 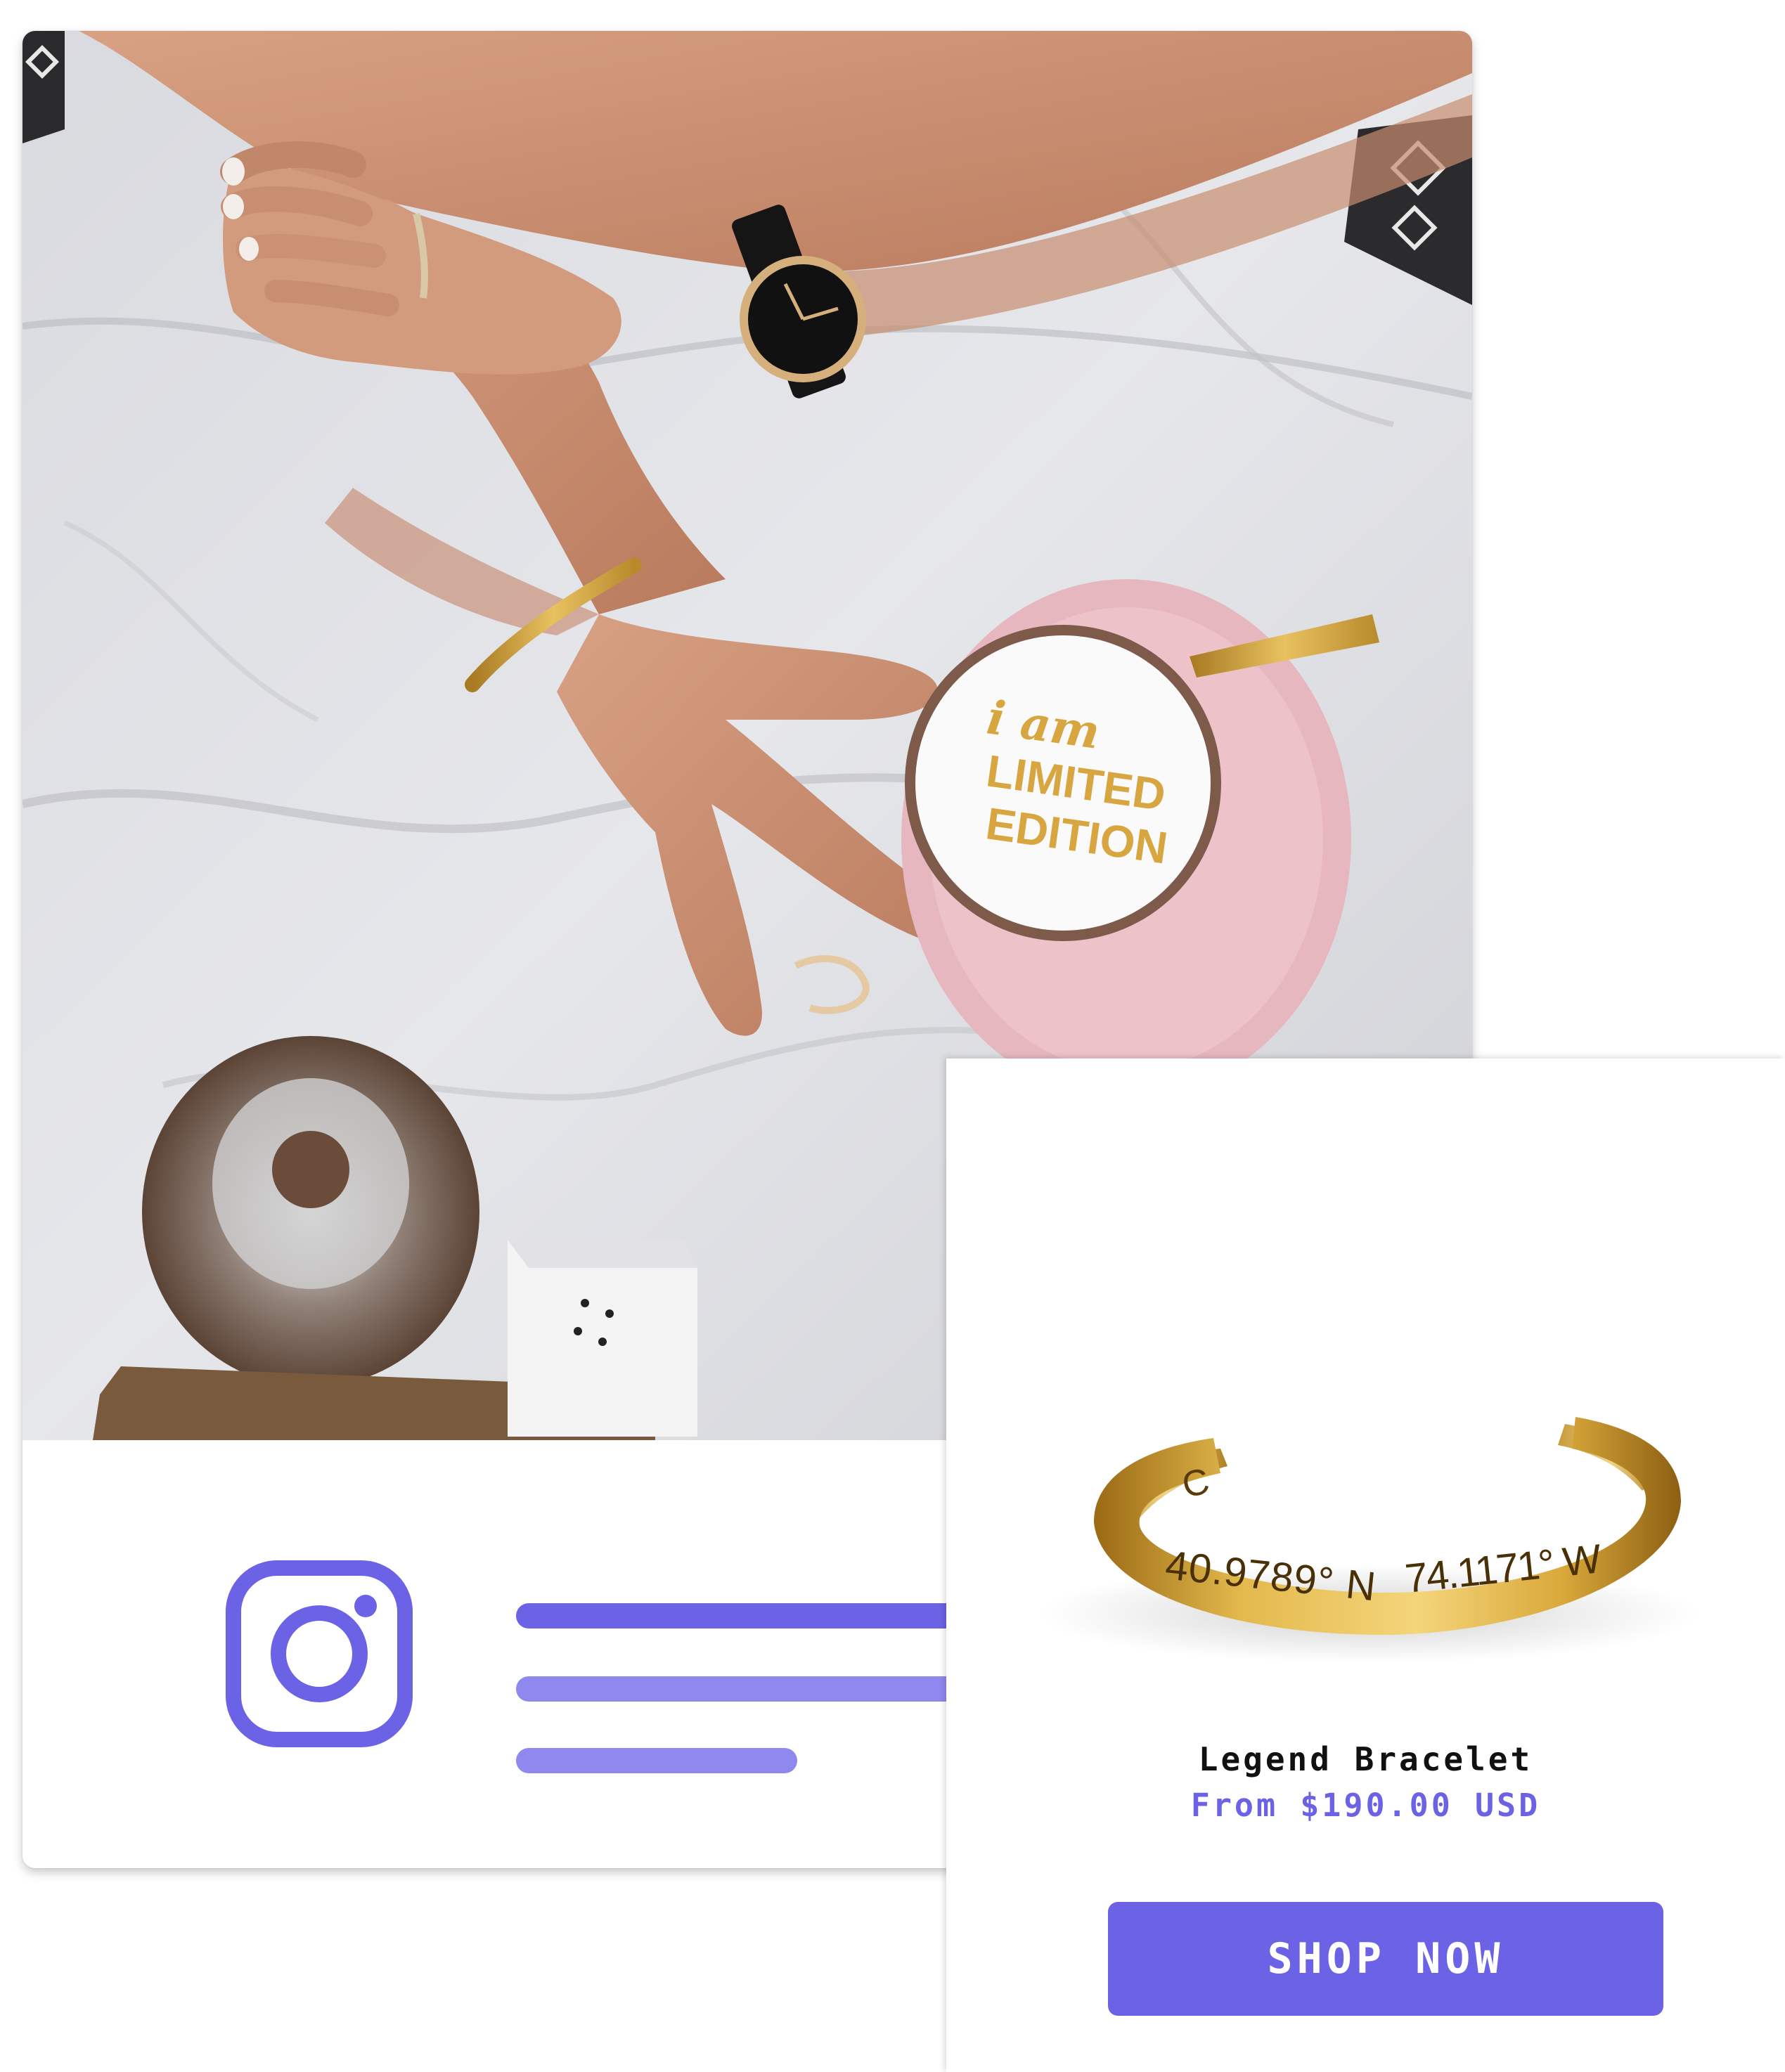 I want to click on product-name: Legend Bracelet, so click(x=1365, y=1759).